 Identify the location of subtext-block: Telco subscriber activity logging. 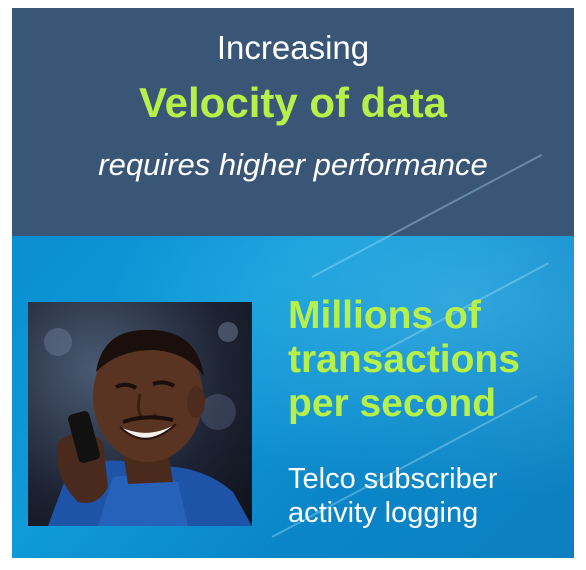
(431, 496).